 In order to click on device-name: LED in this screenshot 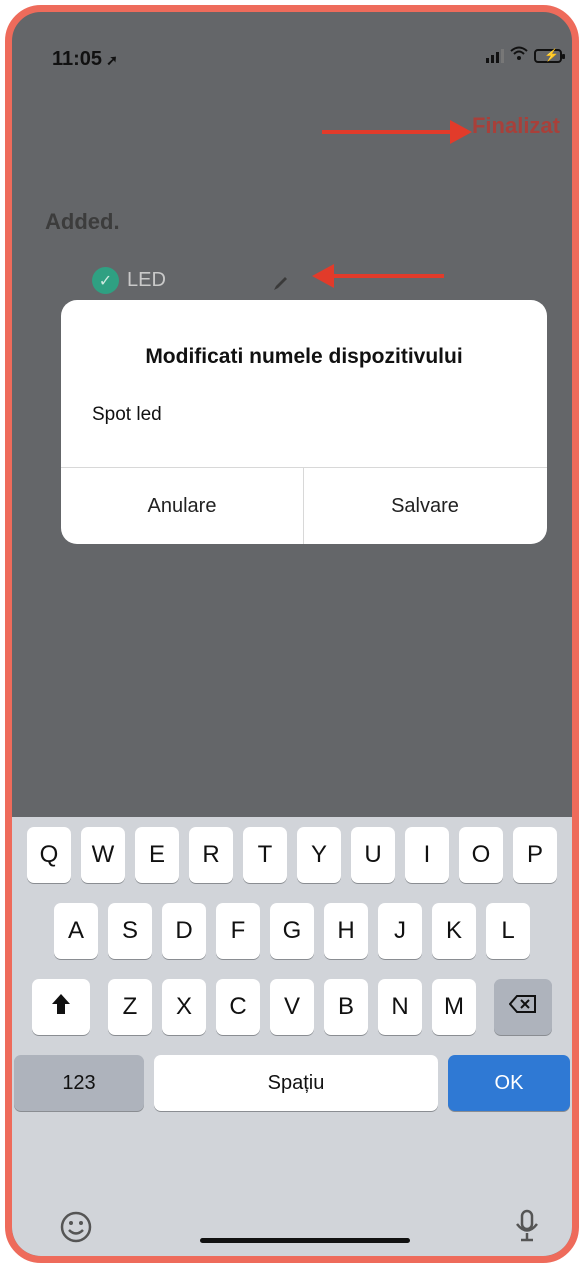, I will do `click(146, 280)`.